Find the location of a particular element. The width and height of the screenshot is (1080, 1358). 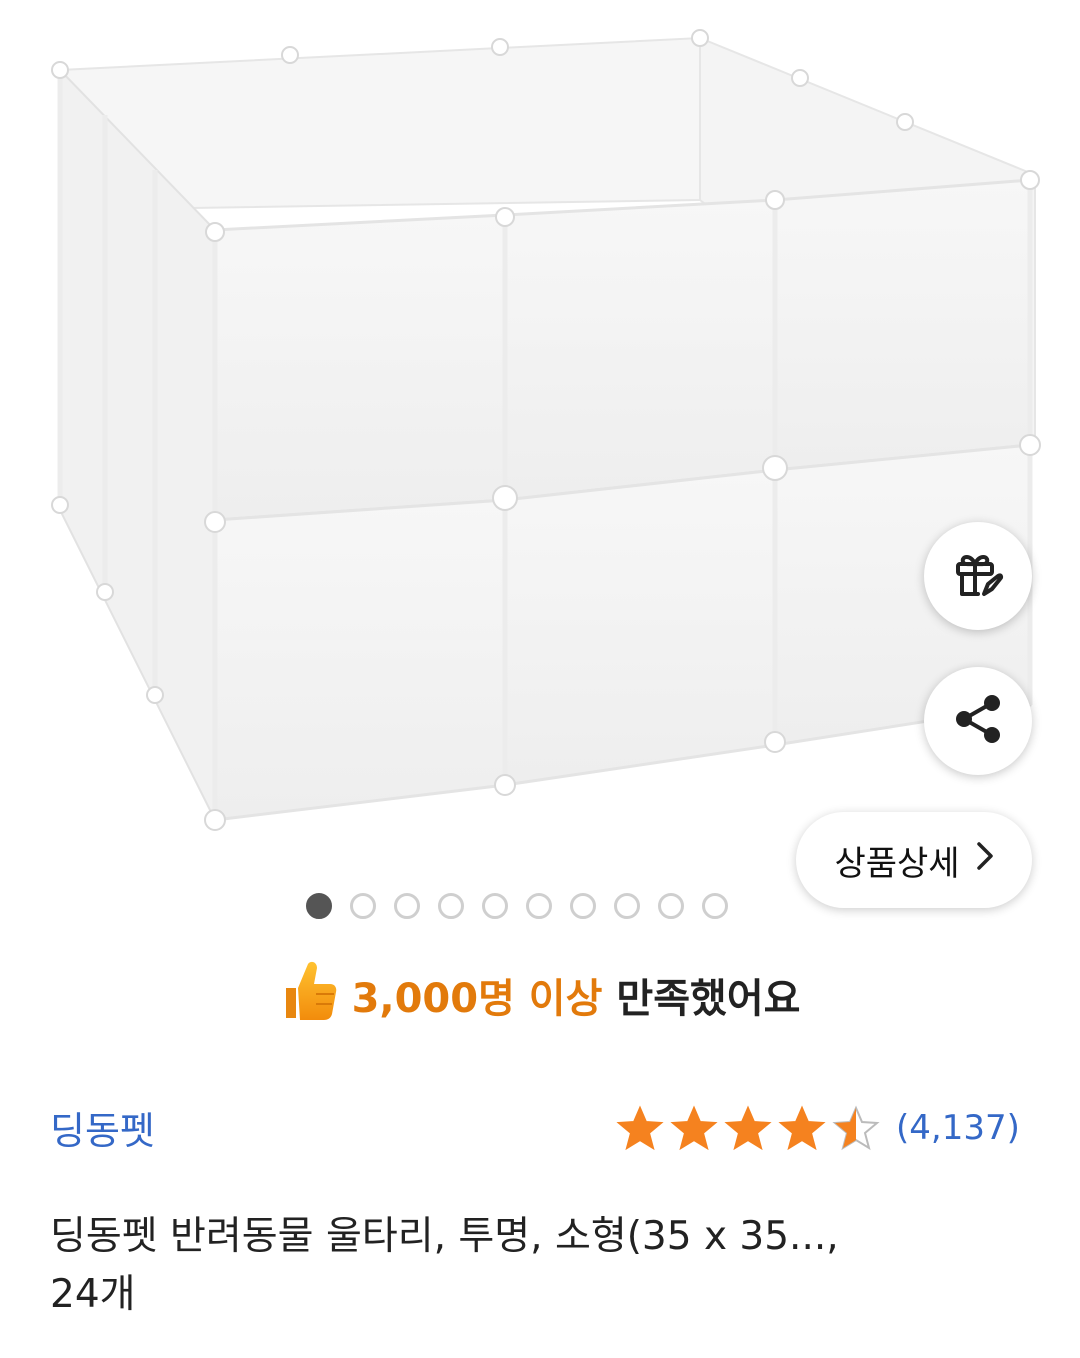

share-button is located at coordinates (978, 721).